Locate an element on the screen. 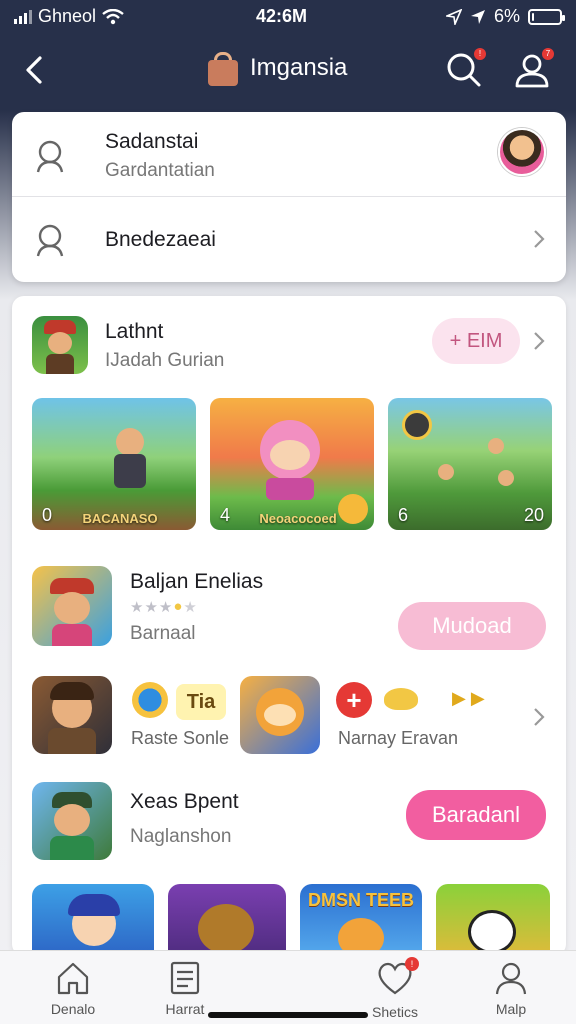 This screenshot has height=1024, width=576. page-title: Imgansia is located at coordinates (276, 68).